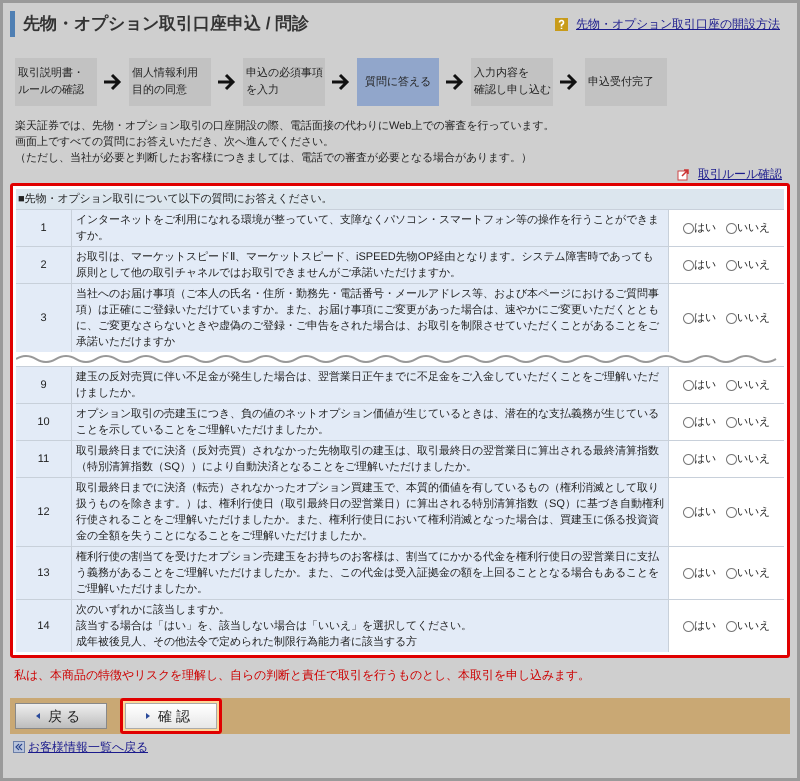  Describe the element at coordinates (44, 459) in the screenshot. I see `question-number: 11` at that location.